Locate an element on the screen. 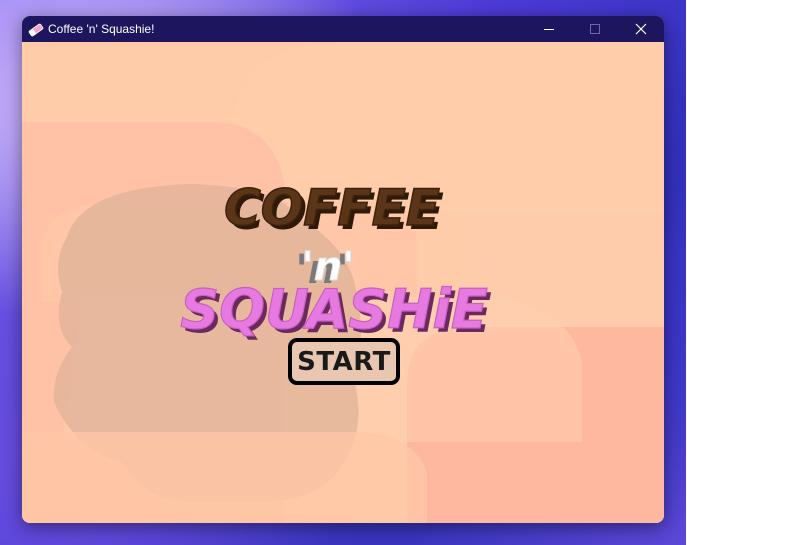  eraser-icon is located at coordinates (36, 29).